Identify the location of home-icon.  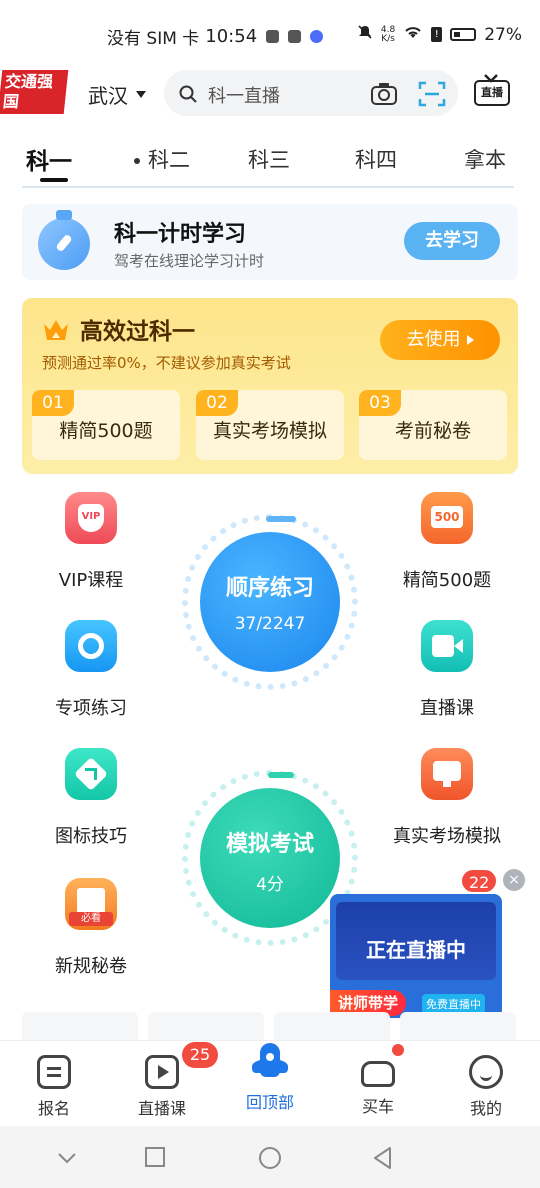
(270, 1160).